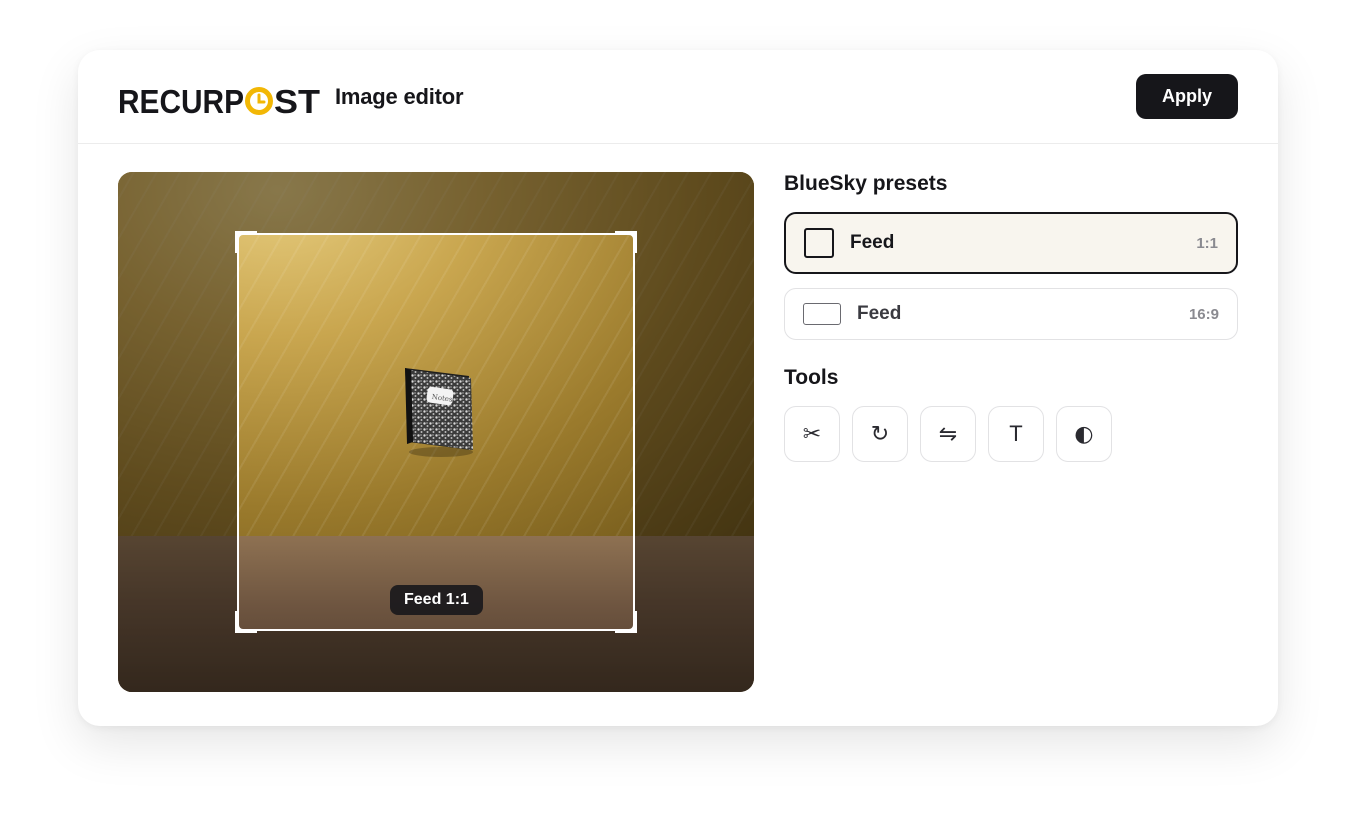  Describe the element at coordinates (866, 183) in the screenshot. I see `presets-title: BlueSky presets` at that location.